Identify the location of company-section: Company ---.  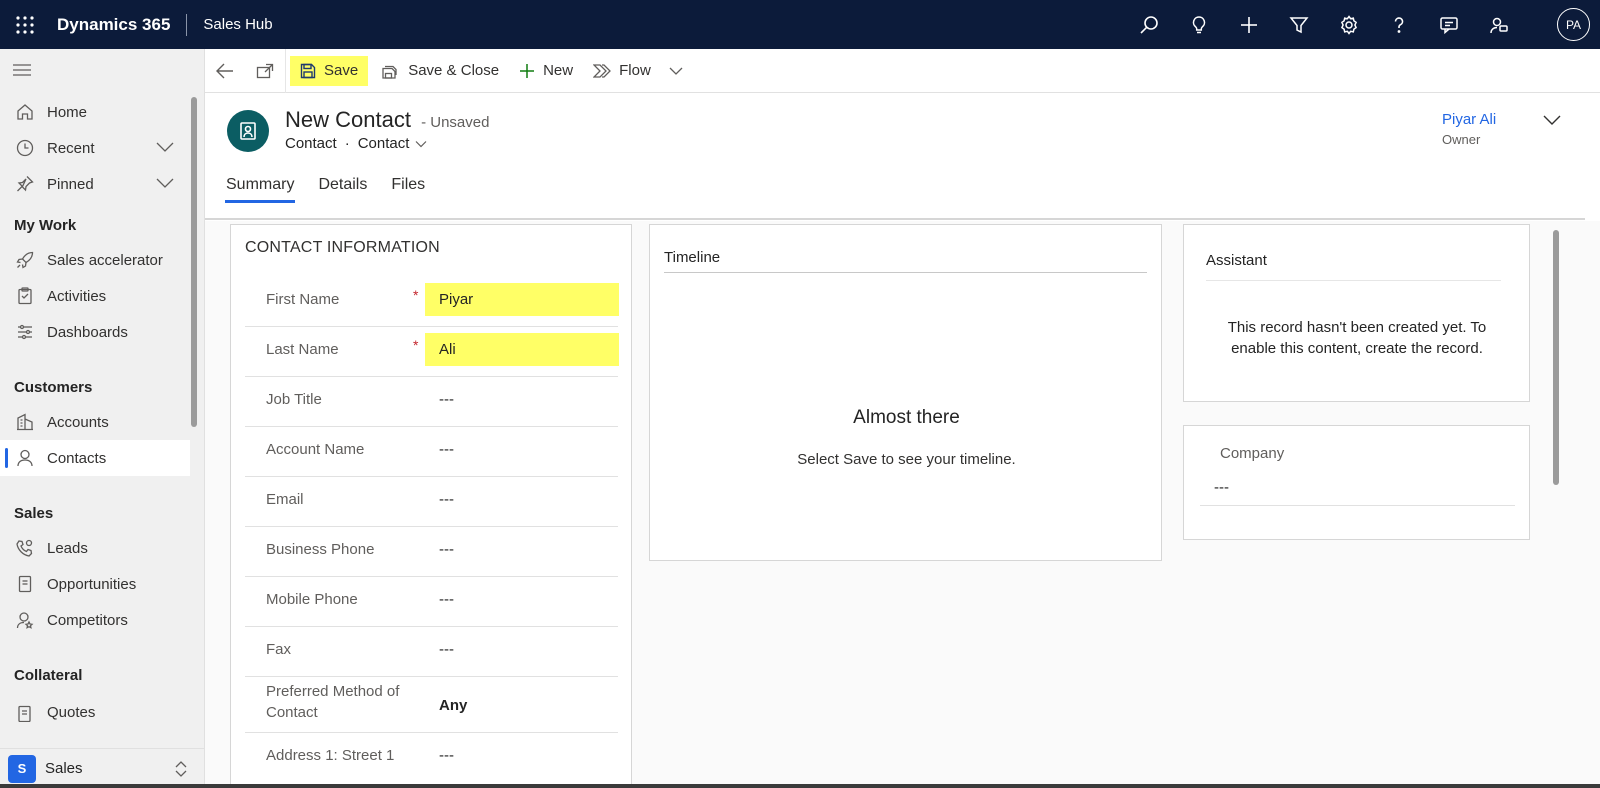
(1356, 482).